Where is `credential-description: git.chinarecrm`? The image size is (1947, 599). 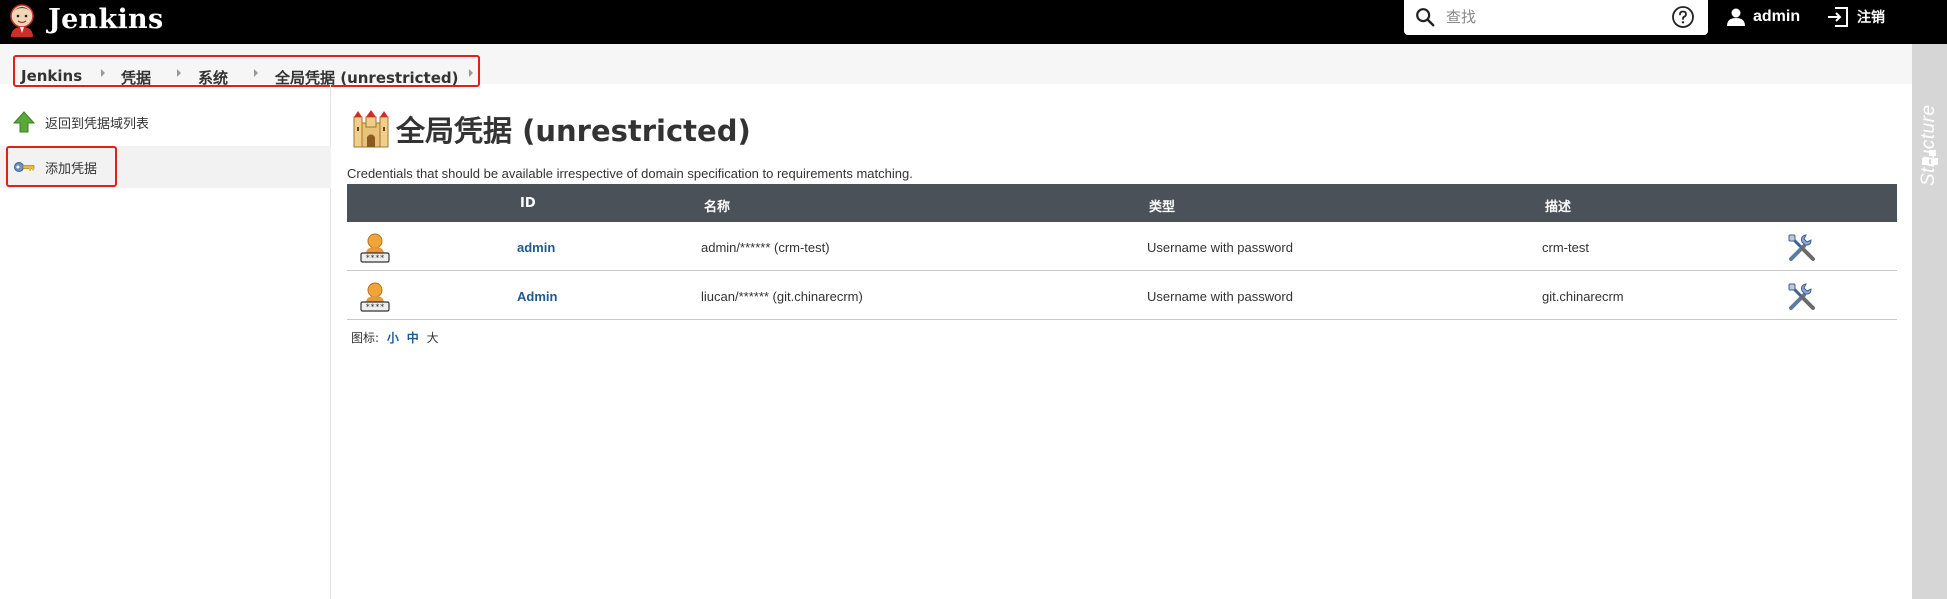 credential-description: git.chinarecrm is located at coordinates (1583, 296).